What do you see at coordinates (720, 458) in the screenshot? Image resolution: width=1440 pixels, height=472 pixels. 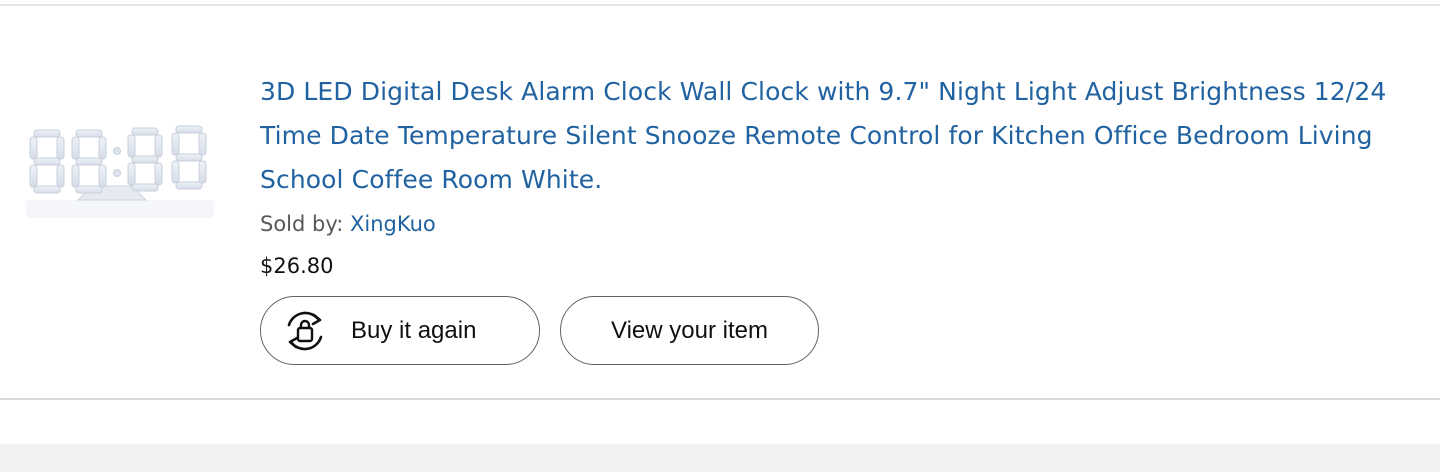 I see `footer-band` at bounding box center [720, 458].